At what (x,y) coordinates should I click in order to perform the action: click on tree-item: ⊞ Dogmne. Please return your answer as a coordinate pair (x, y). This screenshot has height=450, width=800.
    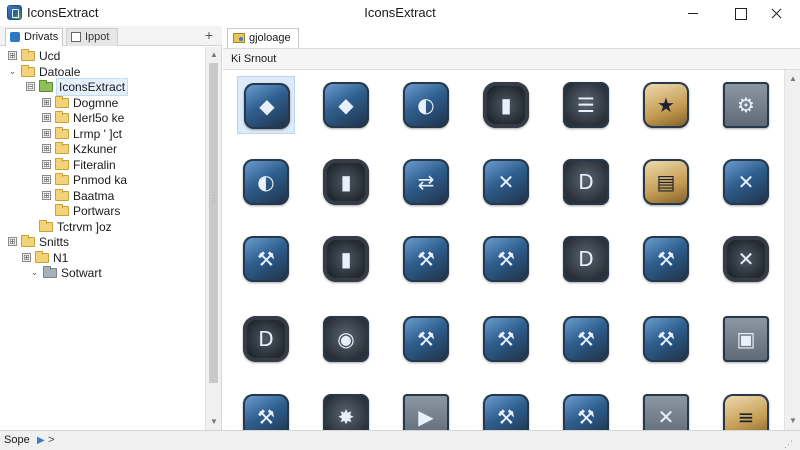
    Looking at the image, I should click on (123, 103).